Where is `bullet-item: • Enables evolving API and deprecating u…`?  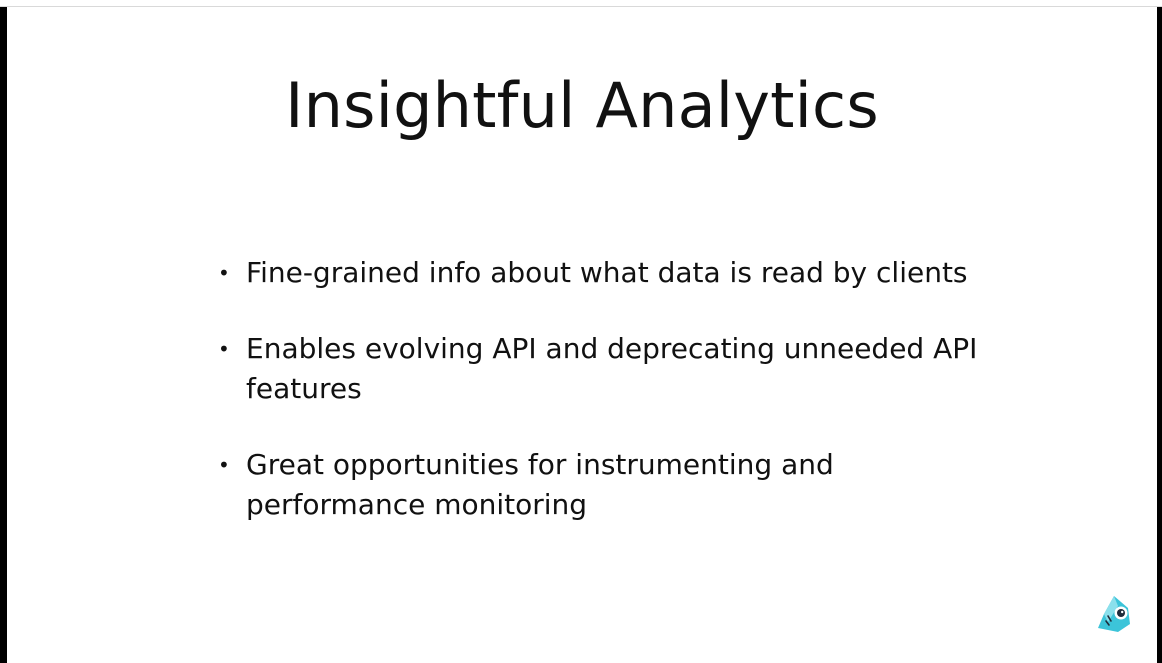
bullet-item: • Enables evolving API and deprecating u… is located at coordinates (606, 369).